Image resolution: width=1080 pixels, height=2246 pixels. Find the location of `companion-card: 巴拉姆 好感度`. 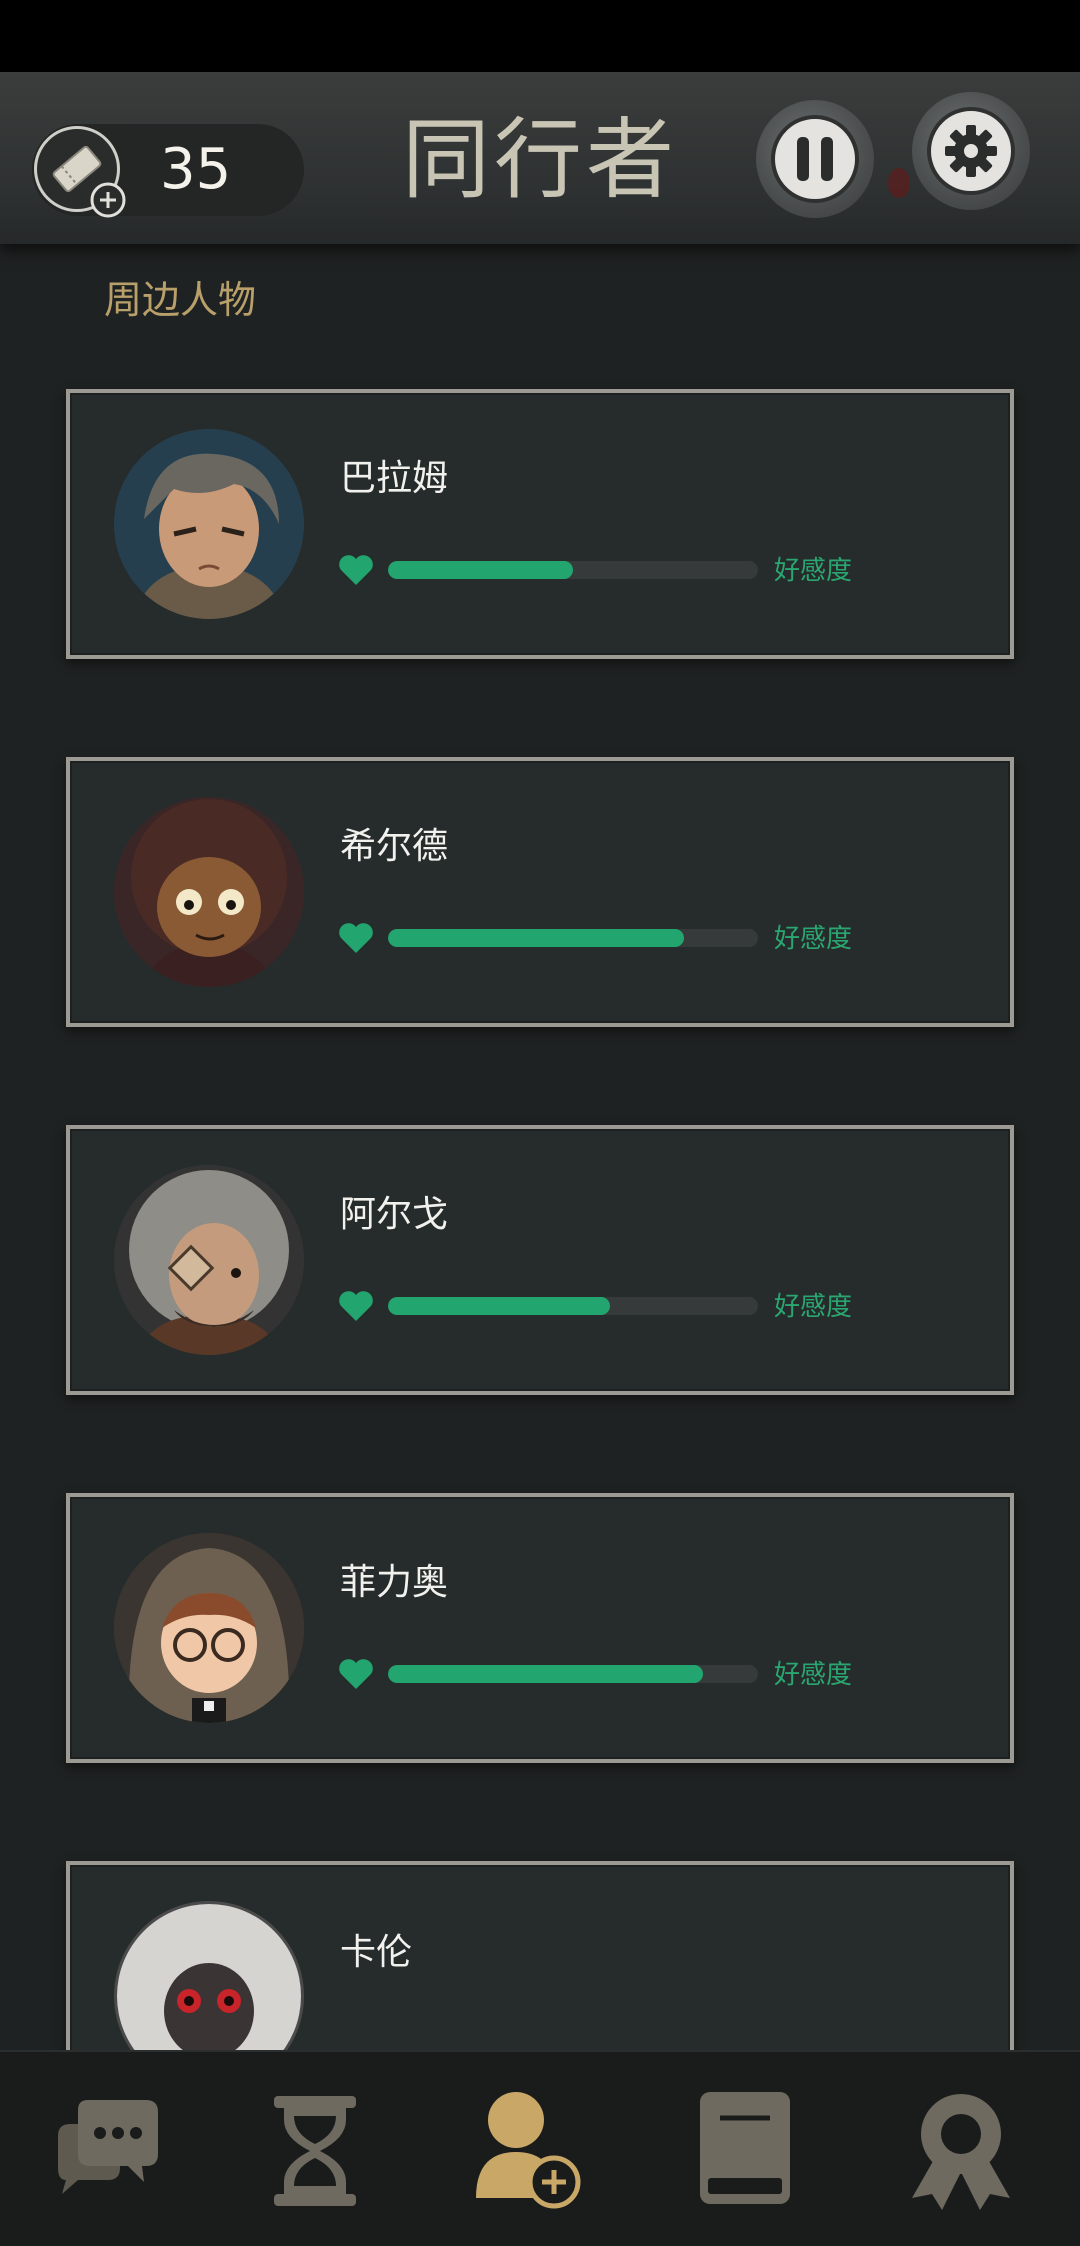

companion-card: 巴拉姆 好感度 is located at coordinates (540, 524).